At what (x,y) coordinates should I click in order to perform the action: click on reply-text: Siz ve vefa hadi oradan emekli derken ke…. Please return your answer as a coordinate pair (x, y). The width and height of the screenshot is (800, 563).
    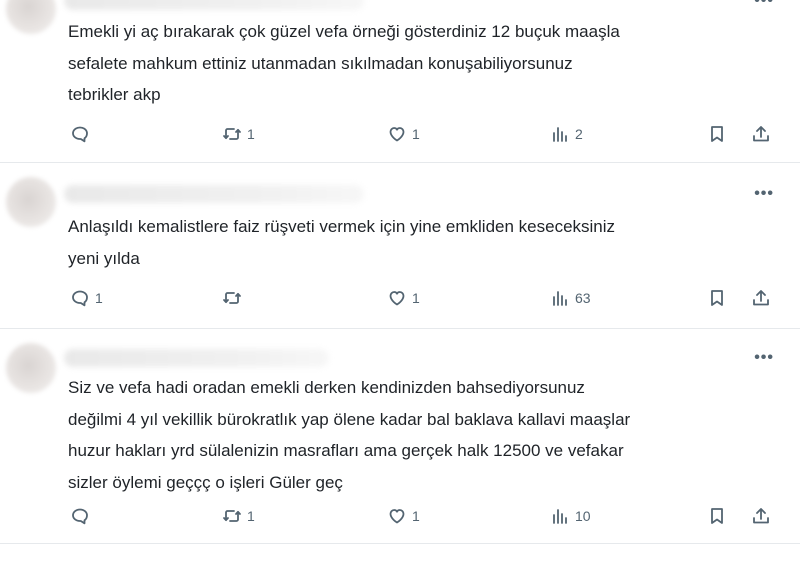
    Looking at the image, I should click on (349, 435).